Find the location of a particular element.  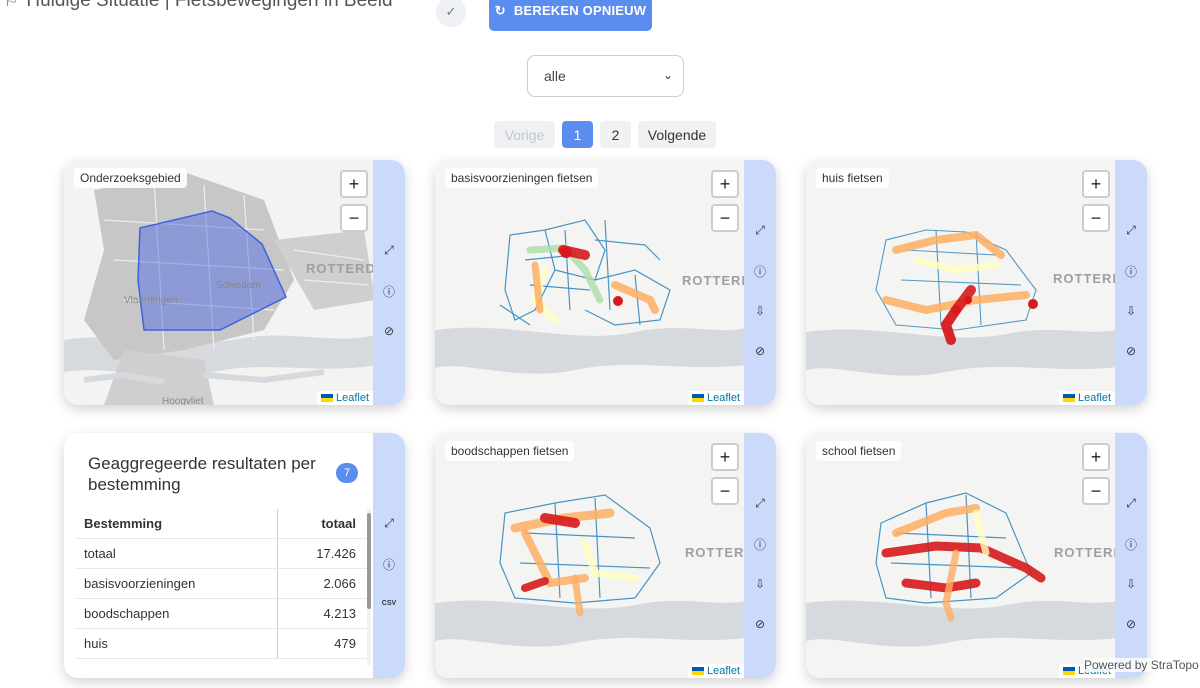

pagination-page-1: 1 is located at coordinates (577, 134).